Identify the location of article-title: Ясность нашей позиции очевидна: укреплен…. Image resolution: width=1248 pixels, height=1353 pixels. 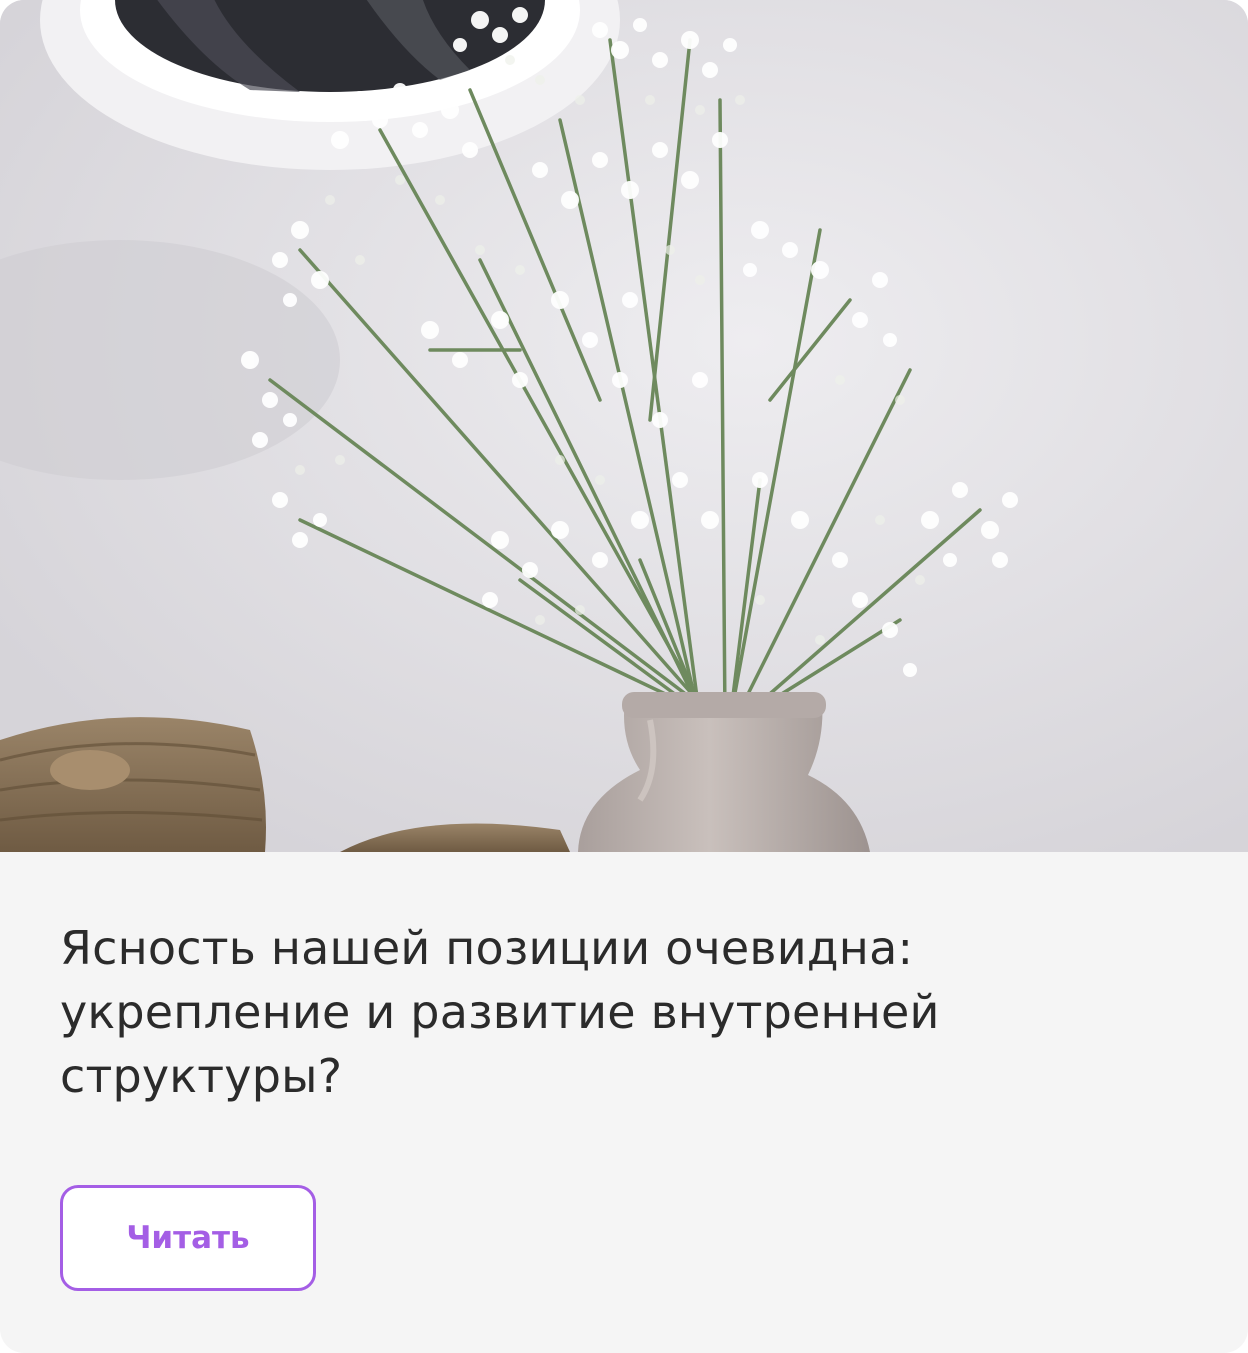
(500, 1012).